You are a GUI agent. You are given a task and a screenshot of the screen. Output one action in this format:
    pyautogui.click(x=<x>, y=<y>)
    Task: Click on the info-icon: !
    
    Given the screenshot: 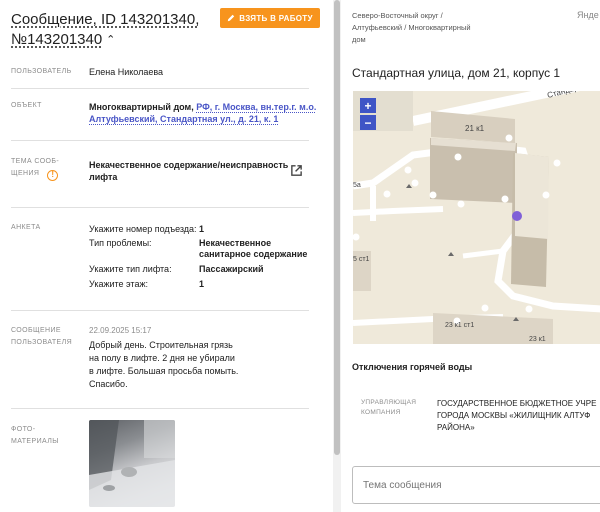 What is the action you would take?
    pyautogui.click(x=53, y=175)
    